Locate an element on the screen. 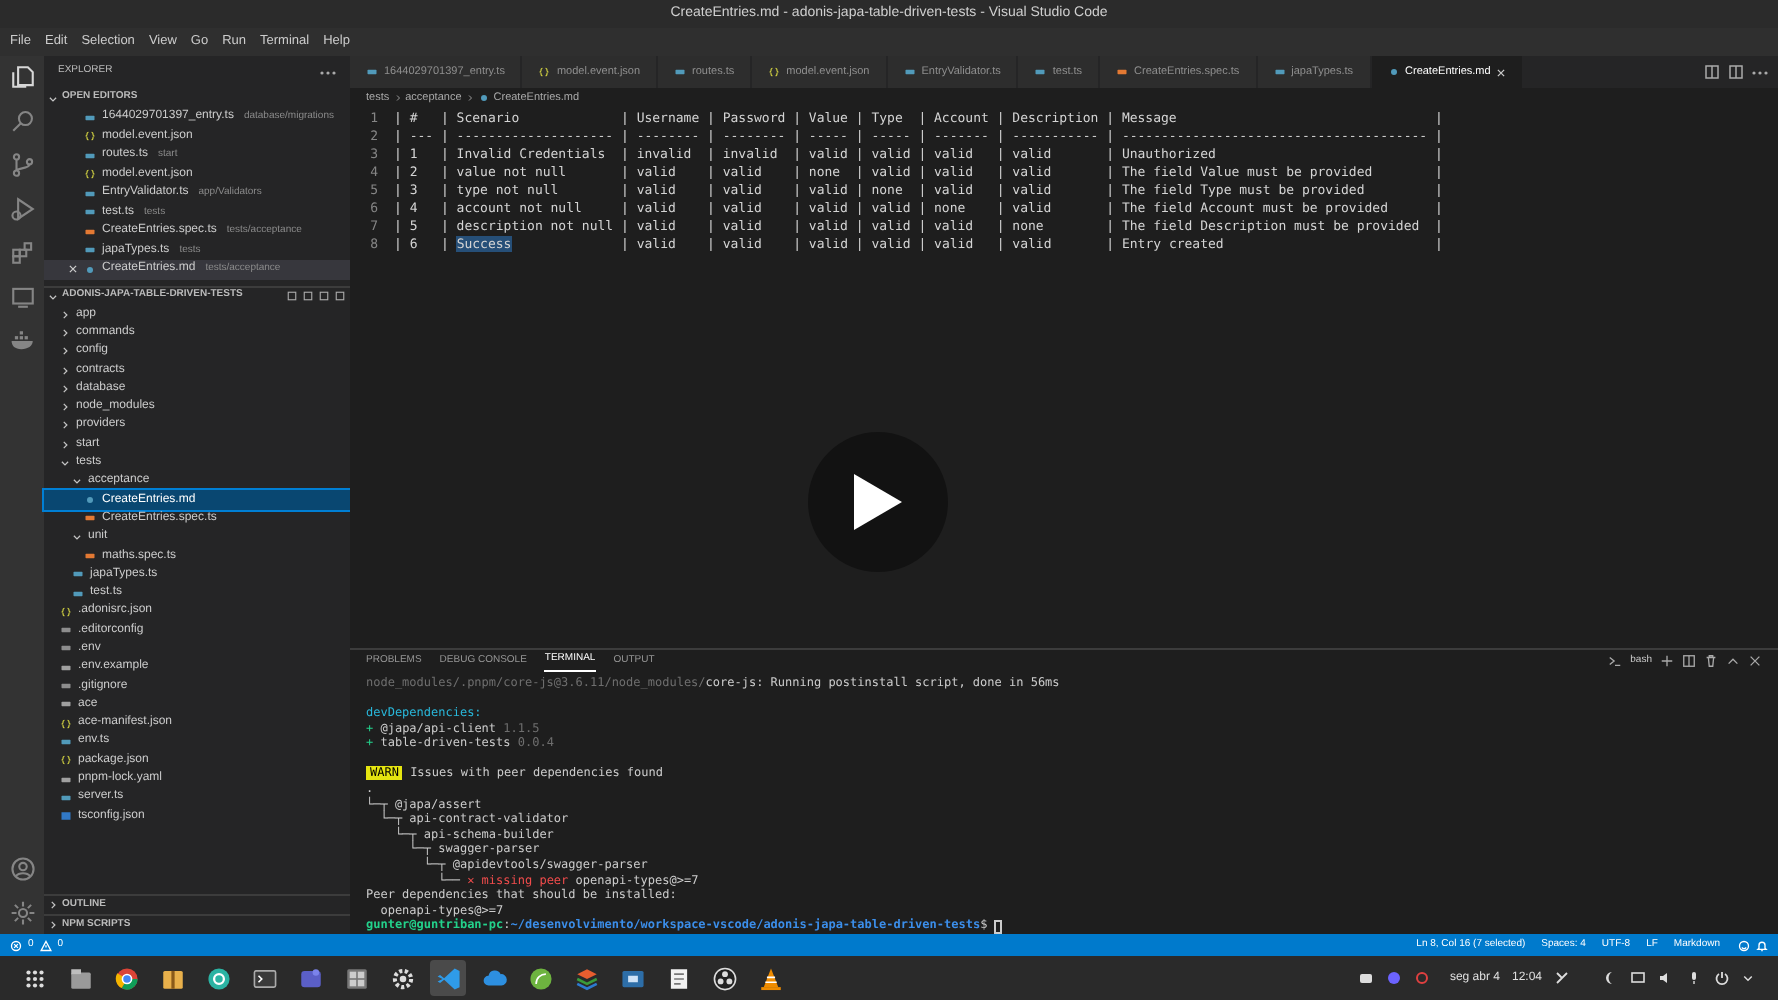 The height and width of the screenshot is (1000, 1778). search-icon is located at coordinates (22, 121).